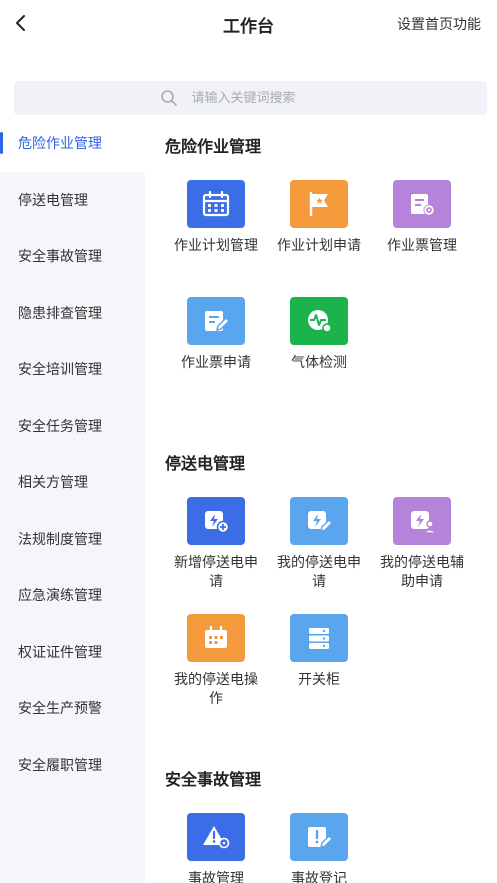 The height and width of the screenshot is (883, 497). Describe the element at coordinates (248, 26) in the screenshot. I see `header-bar: 工作台 设置首页功能` at that location.